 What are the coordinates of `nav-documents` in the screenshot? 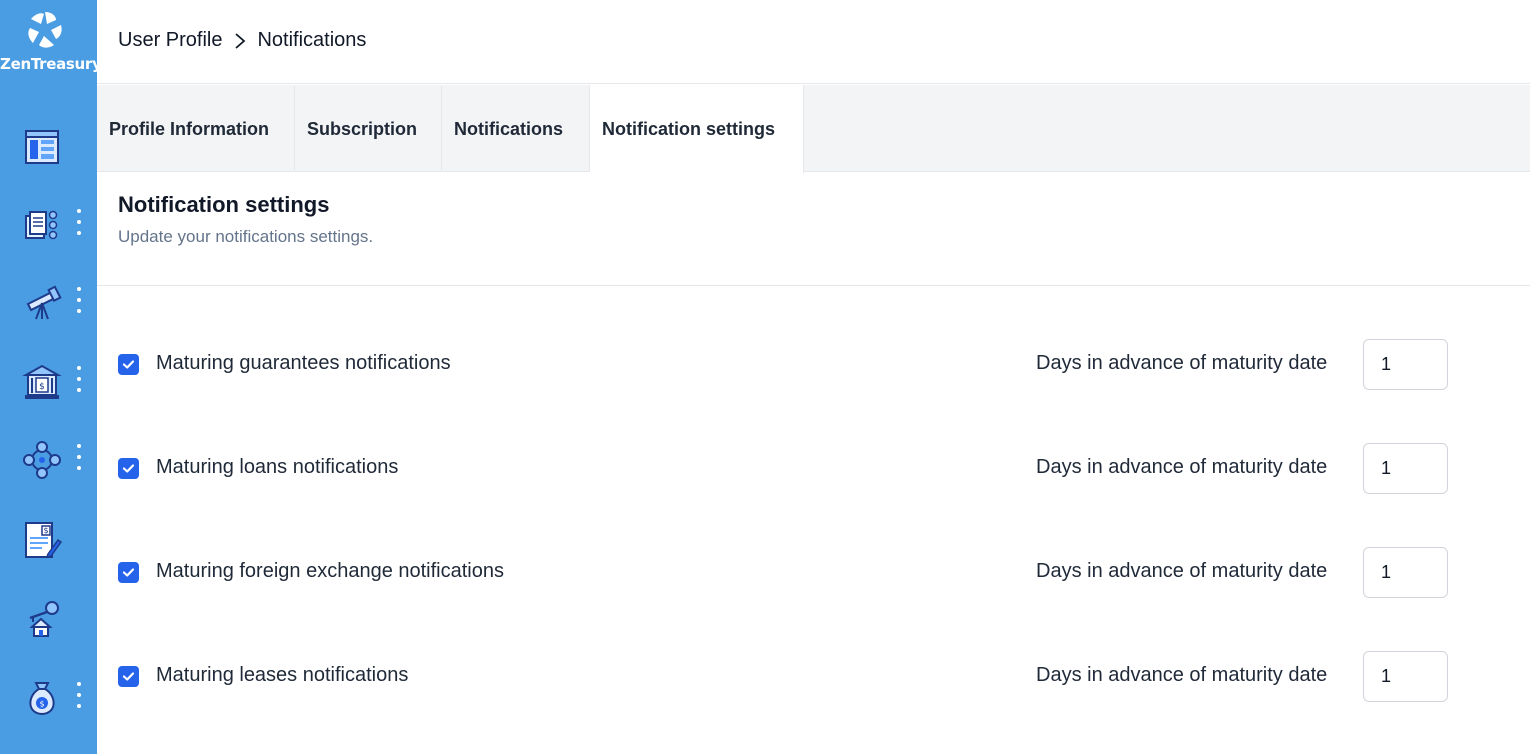 It's located at (48, 225).